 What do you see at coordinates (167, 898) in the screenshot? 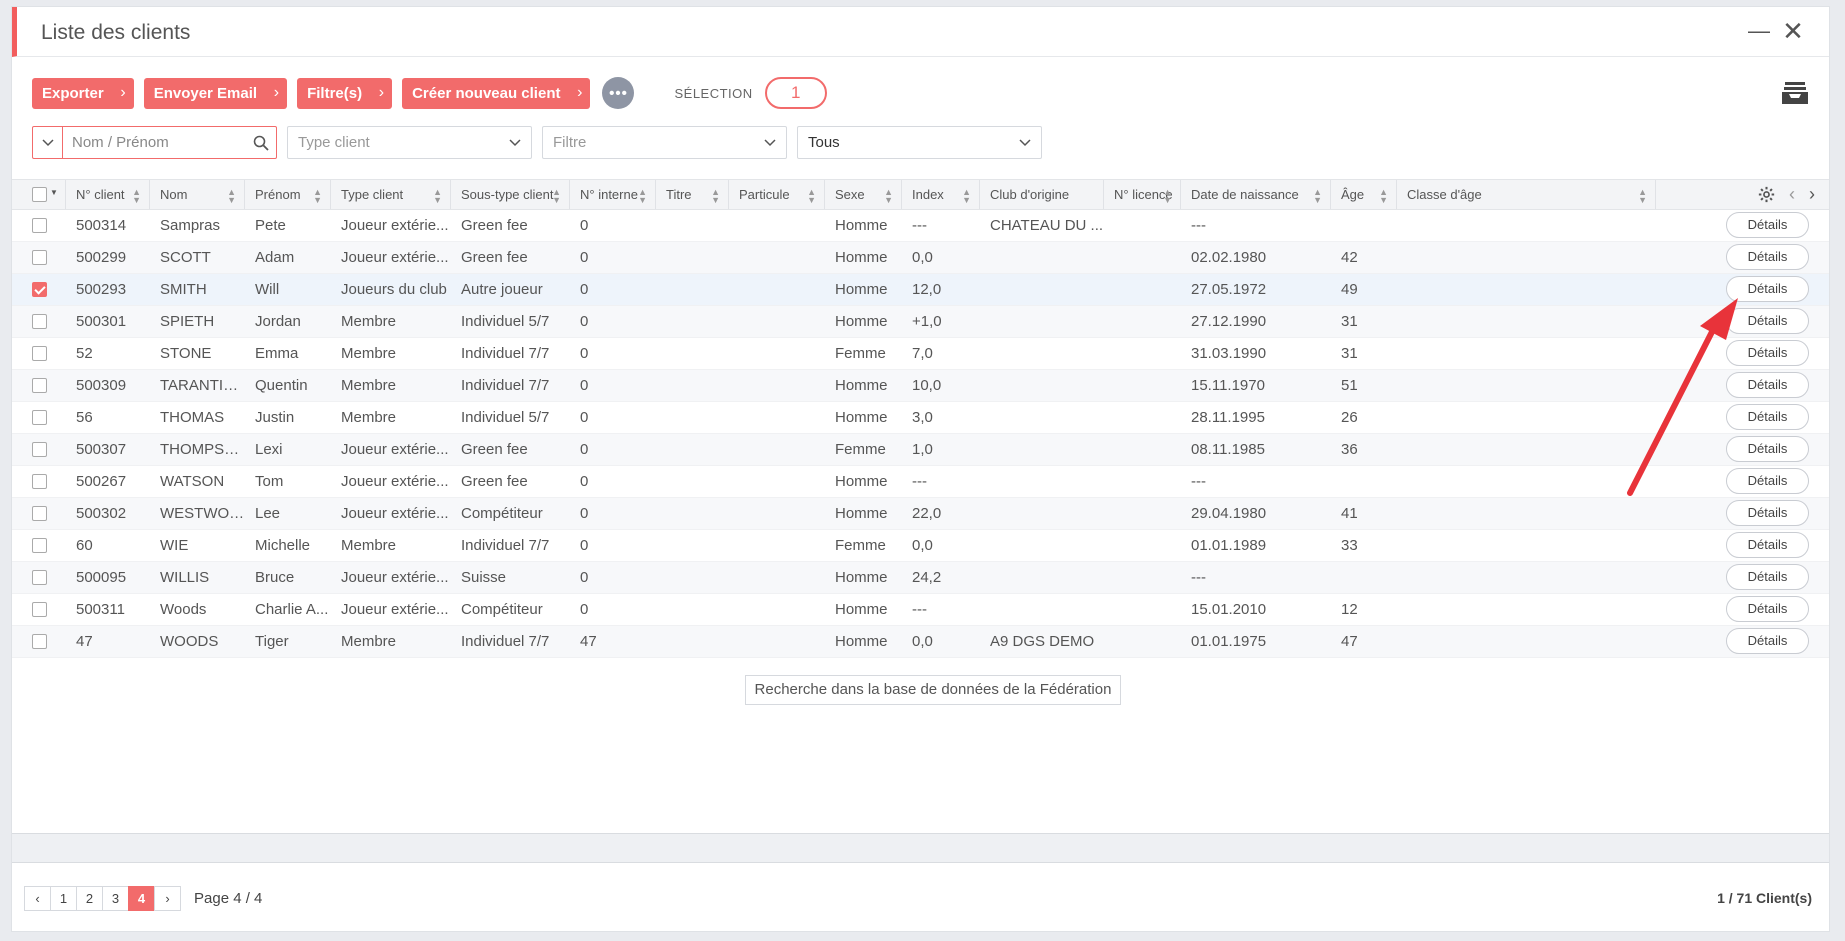
I see `next-page-button: ›` at bounding box center [167, 898].